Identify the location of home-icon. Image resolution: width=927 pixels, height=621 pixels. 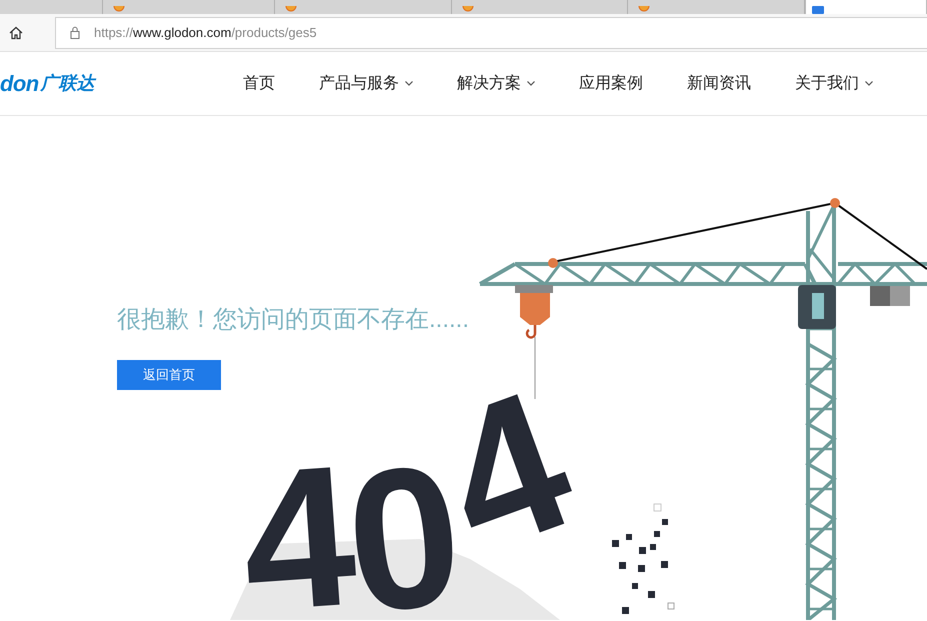
(16, 33).